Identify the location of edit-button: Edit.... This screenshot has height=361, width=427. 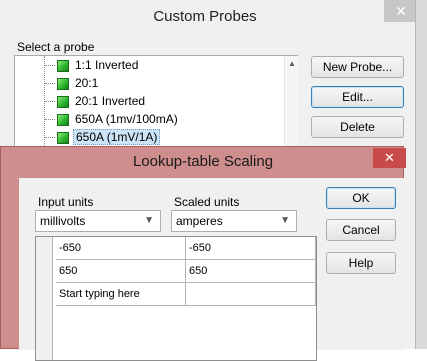
(357, 97).